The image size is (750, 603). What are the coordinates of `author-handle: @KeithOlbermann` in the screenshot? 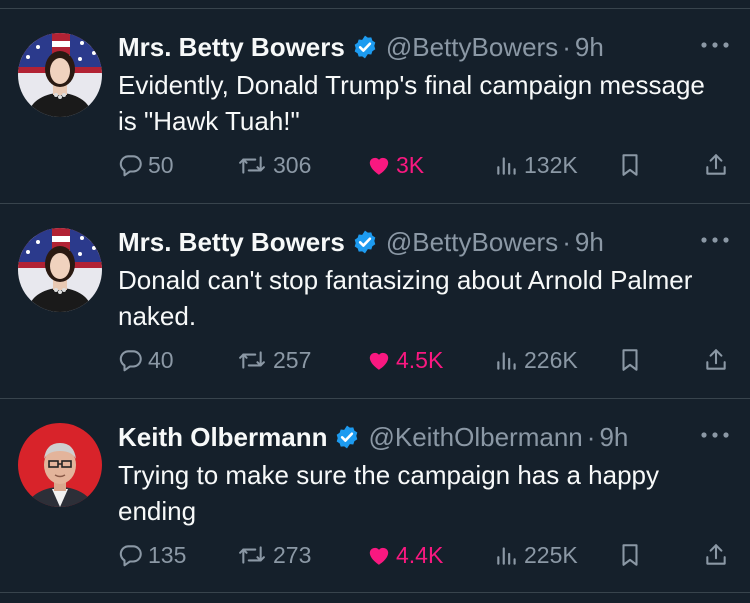 It's located at (475, 437).